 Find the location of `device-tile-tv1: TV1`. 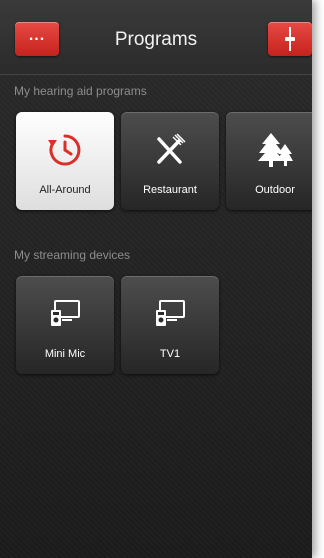

device-tile-tv1: TV1 is located at coordinates (170, 325).